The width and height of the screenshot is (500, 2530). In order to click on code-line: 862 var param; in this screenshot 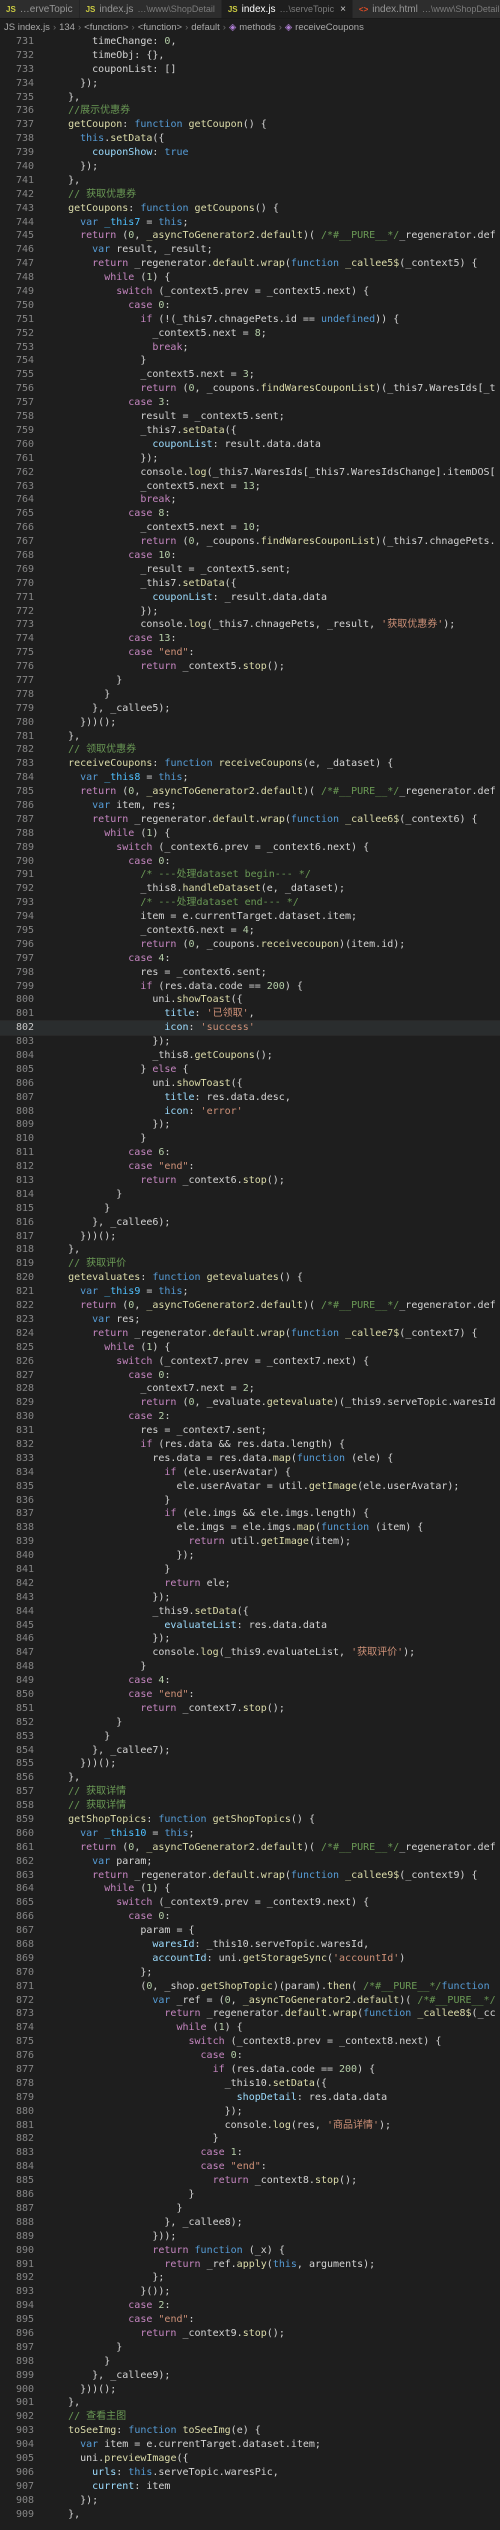, I will do `click(250, 1862)`.